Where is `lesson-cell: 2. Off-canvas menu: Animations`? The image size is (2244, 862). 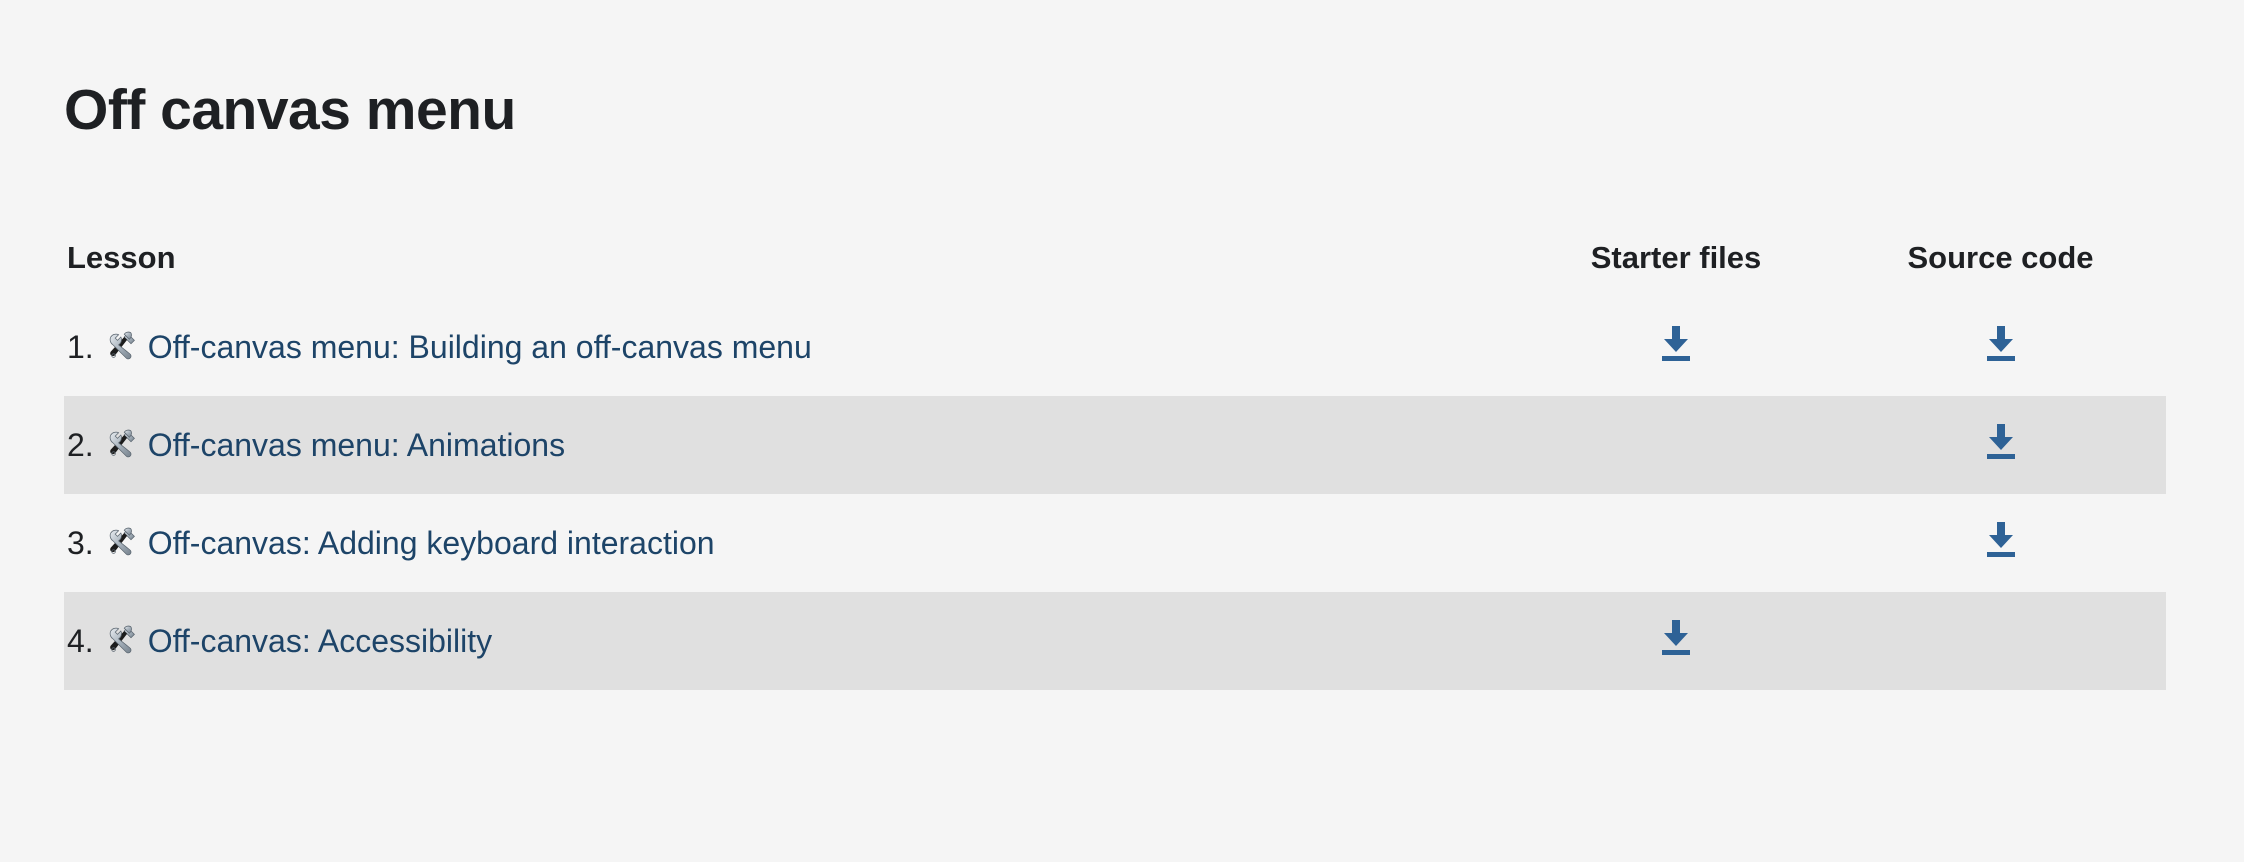
lesson-cell: 2. Off-canvas menu: Animations is located at coordinates (790, 445).